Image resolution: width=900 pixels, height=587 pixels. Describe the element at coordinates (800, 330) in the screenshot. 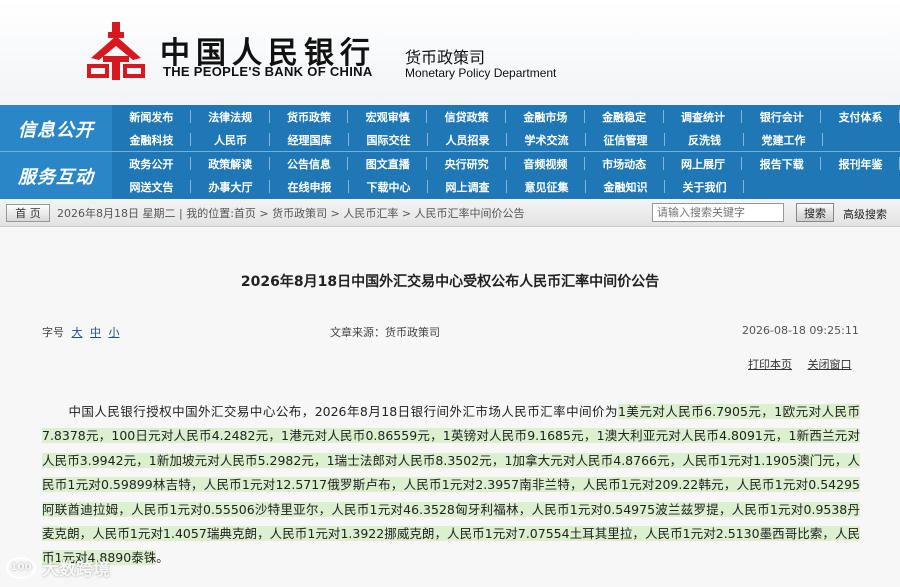

I see `article-datetime: 2026-08-18 09:25:11` at that location.